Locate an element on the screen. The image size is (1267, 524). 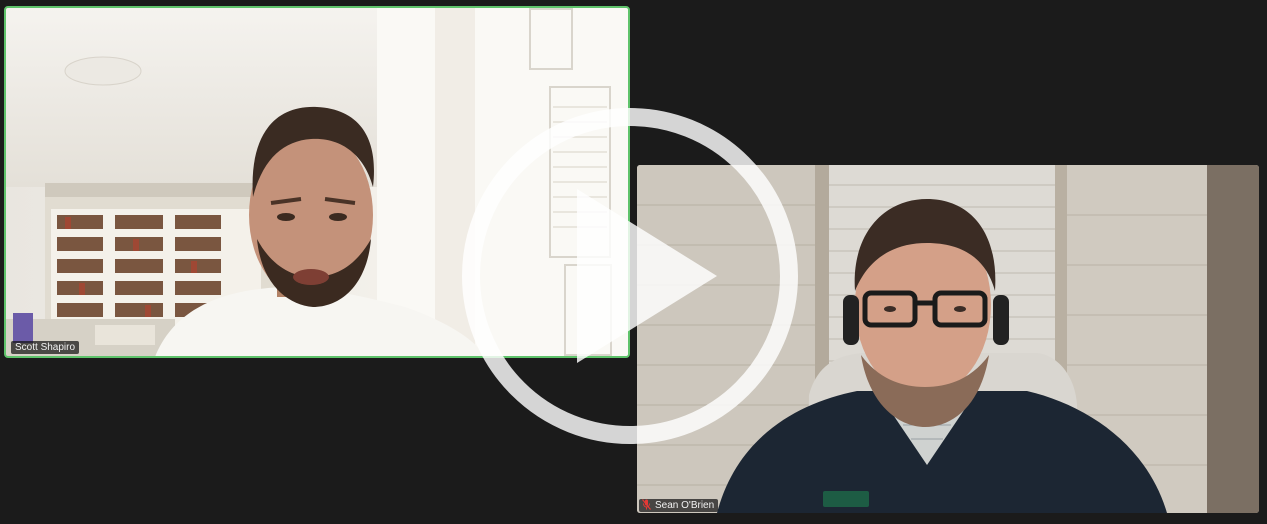
participant-name-label: Sean O'Brien is located at coordinates (679, 505).